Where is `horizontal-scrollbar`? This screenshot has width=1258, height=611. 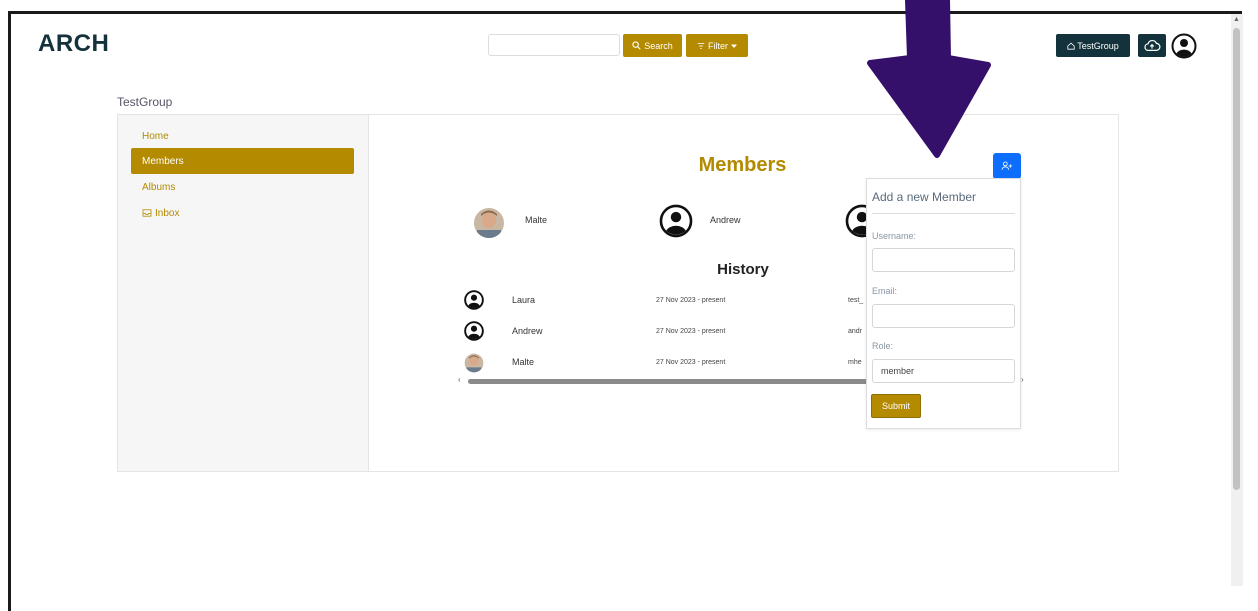 horizontal-scrollbar is located at coordinates (668, 381).